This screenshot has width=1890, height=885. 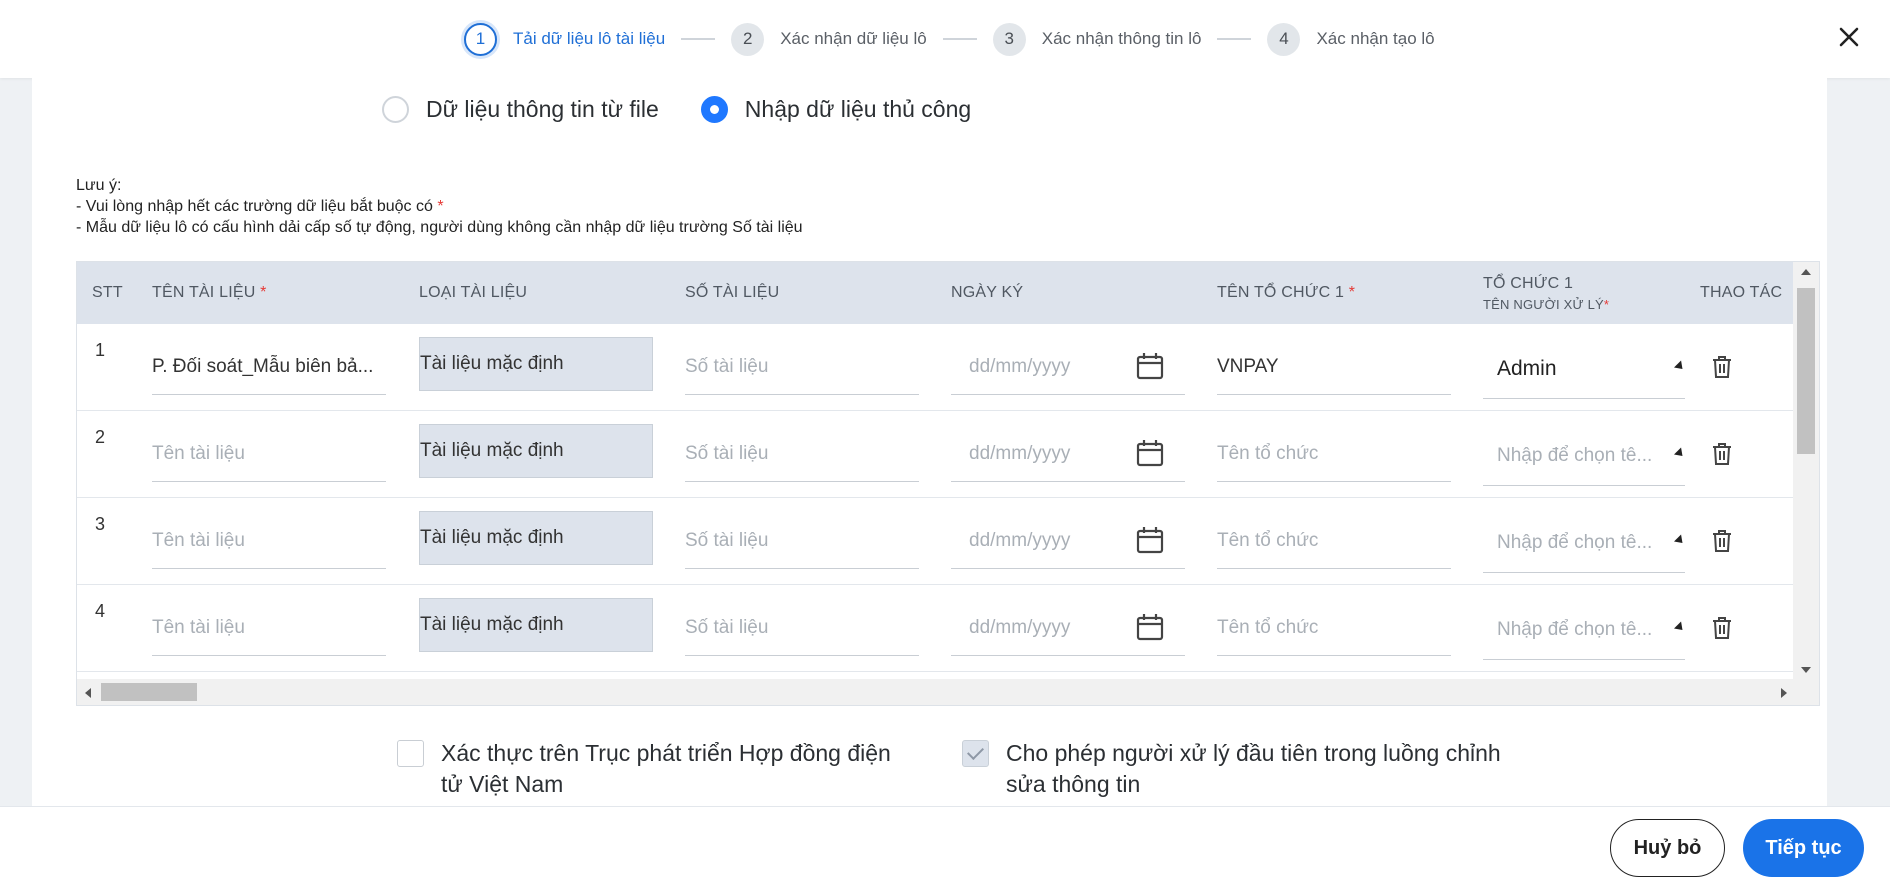 I want to click on step-1-label: Tải dữ liệu lô tài liệu, so click(x=589, y=38).